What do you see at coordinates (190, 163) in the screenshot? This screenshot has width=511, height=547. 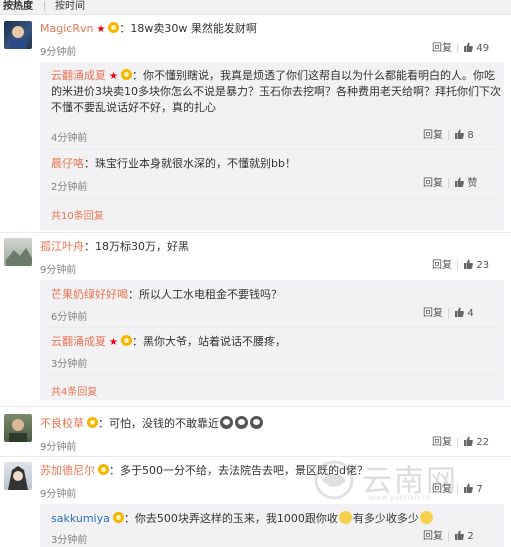 I see `reply-text: ：珠宝行业本身就很水深的，不懂就别bb！` at bounding box center [190, 163].